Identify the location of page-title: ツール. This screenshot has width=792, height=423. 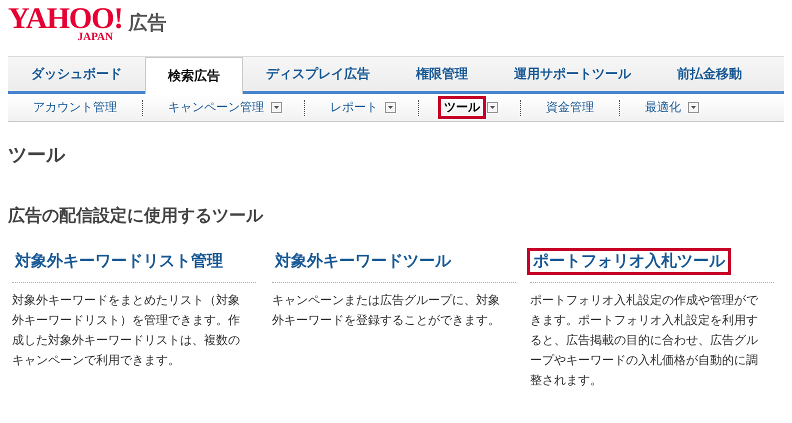
(37, 155).